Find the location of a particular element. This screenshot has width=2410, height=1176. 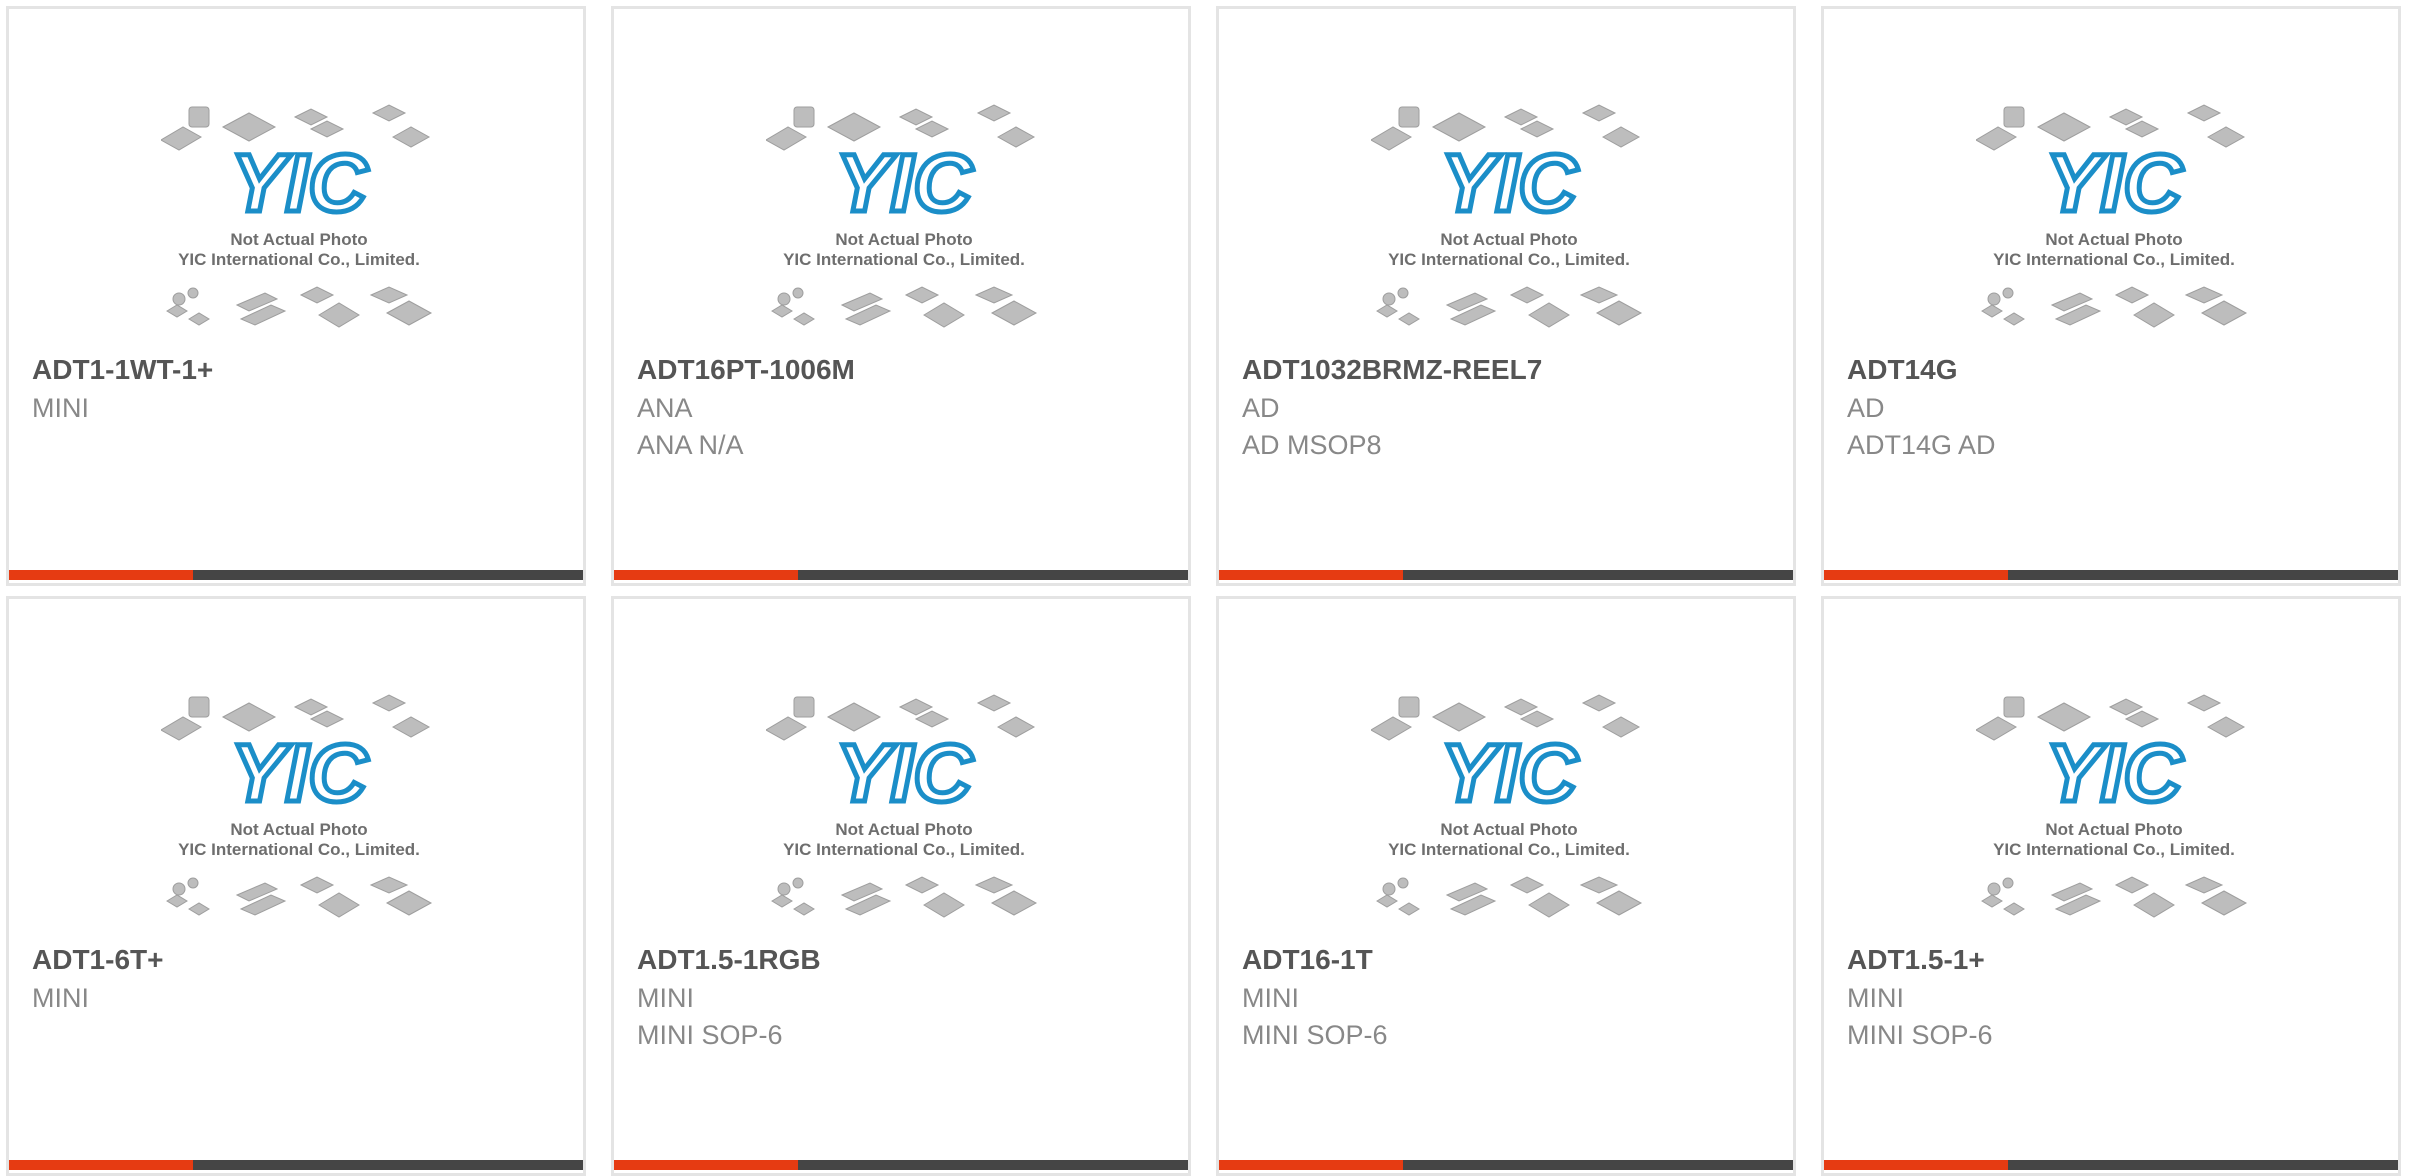

manufacturer-label: ANA is located at coordinates (665, 408).